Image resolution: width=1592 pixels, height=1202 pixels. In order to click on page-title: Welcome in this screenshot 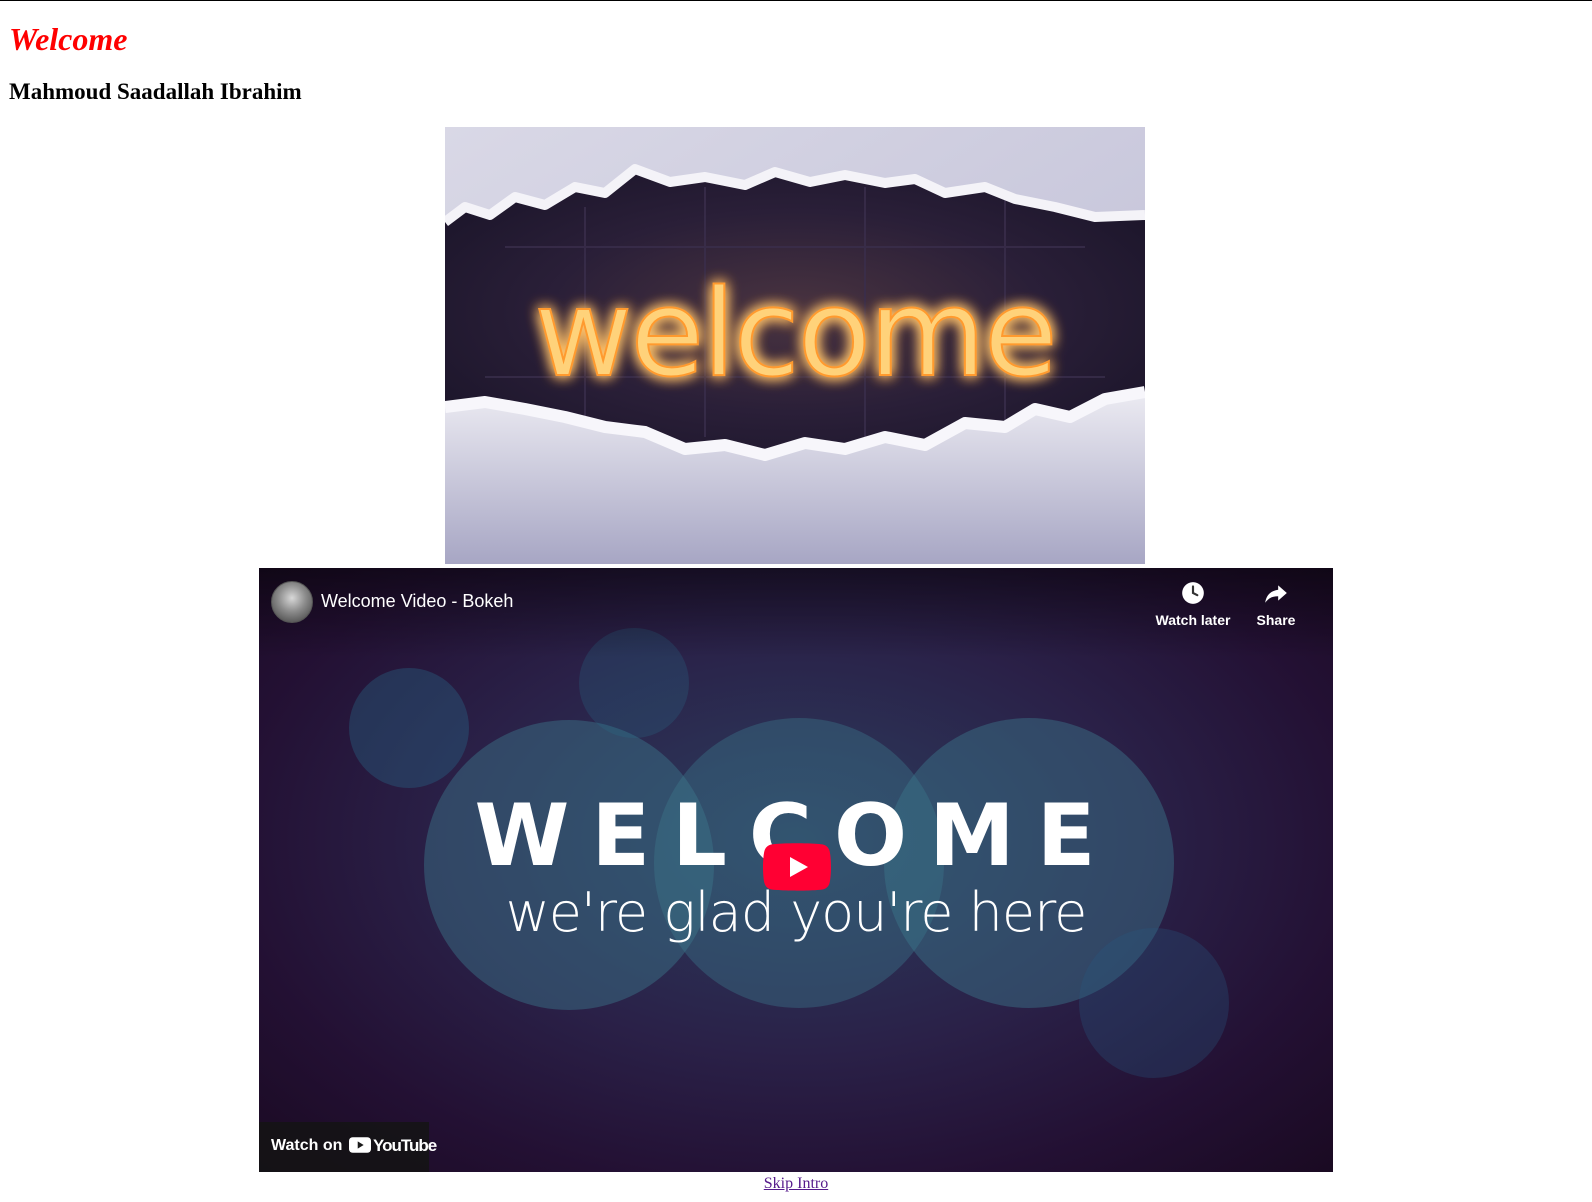, I will do `click(68, 39)`.